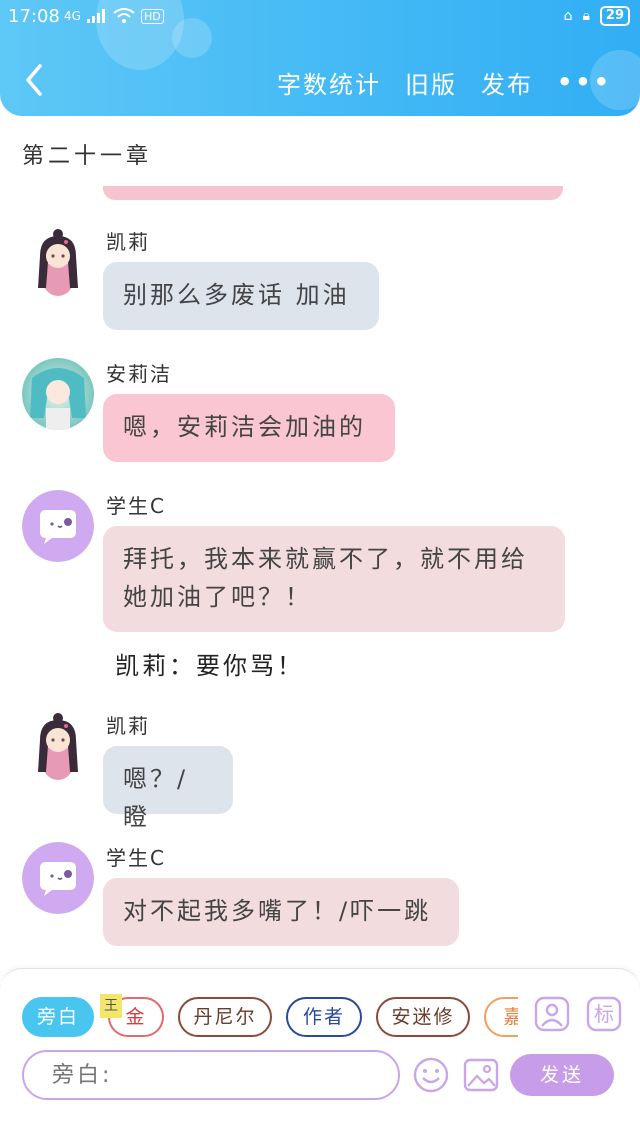  I want to click on chevron-left-icon, so click(34, 80).